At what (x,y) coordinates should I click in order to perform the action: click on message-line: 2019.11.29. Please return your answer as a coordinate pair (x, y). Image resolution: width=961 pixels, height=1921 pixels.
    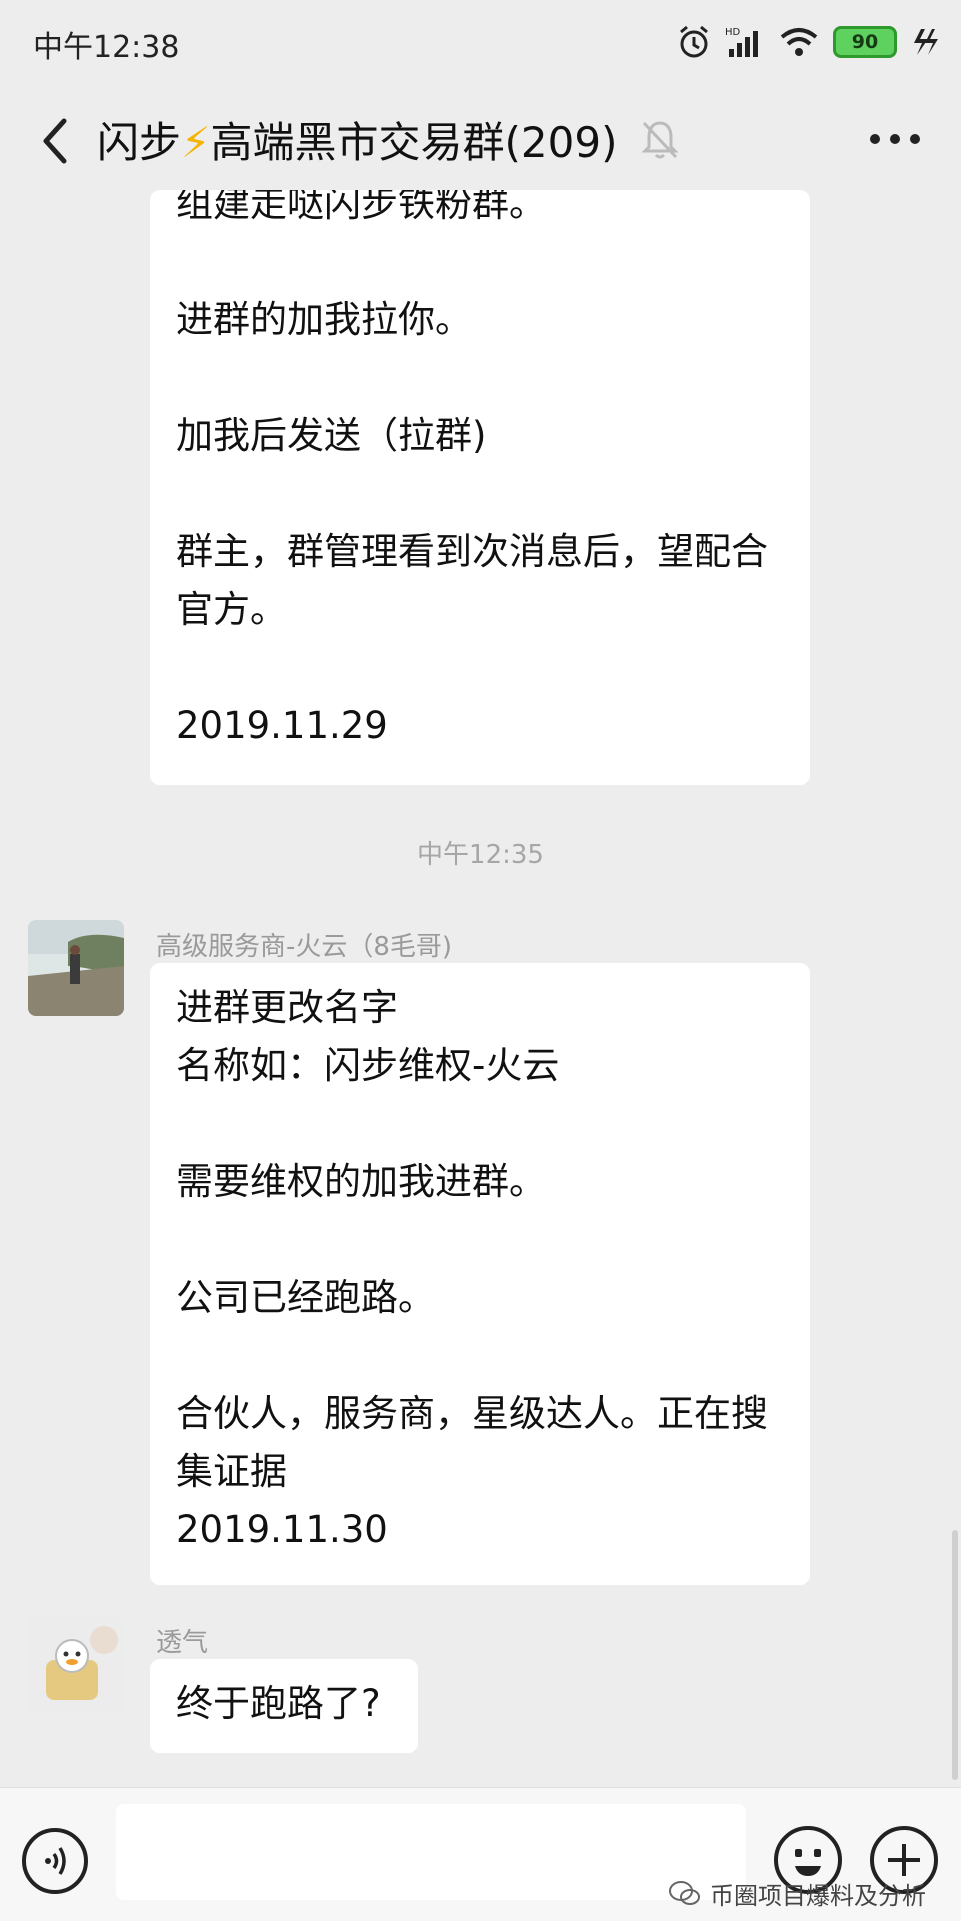
    Looking at the image, I should click on (282, 725).